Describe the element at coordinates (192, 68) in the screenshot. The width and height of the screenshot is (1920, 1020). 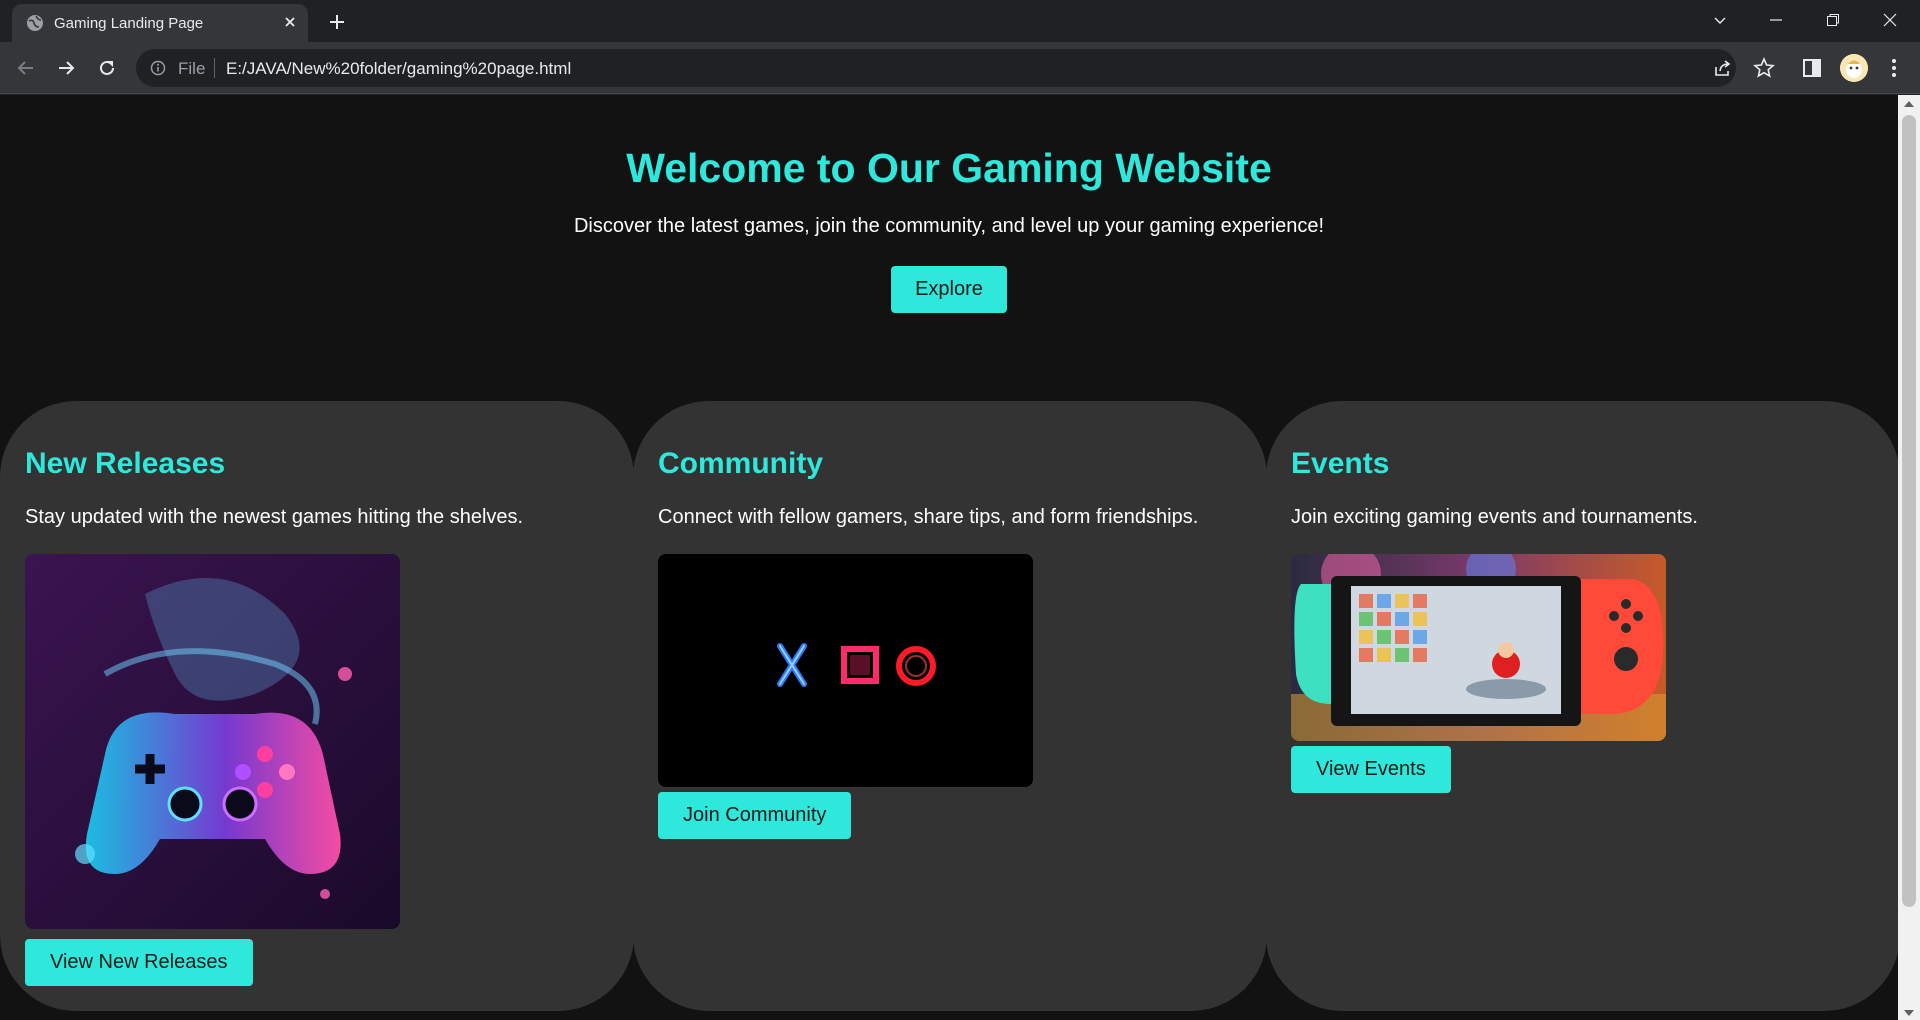
I see `file-scheme-label: File` at that location.